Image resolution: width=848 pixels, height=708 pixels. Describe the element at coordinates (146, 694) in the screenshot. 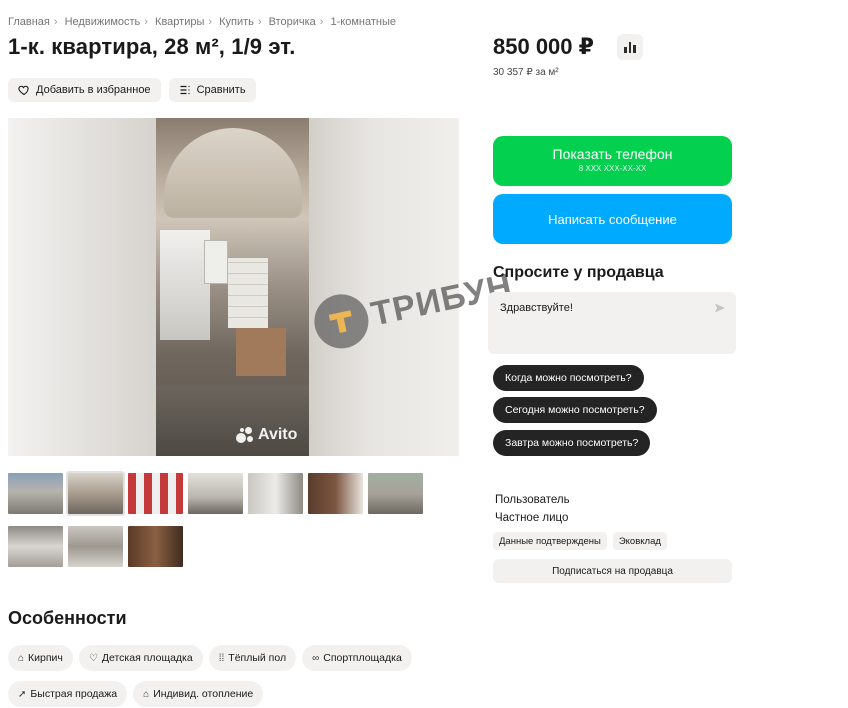

I see `heating-icon: ⌂` at that location.